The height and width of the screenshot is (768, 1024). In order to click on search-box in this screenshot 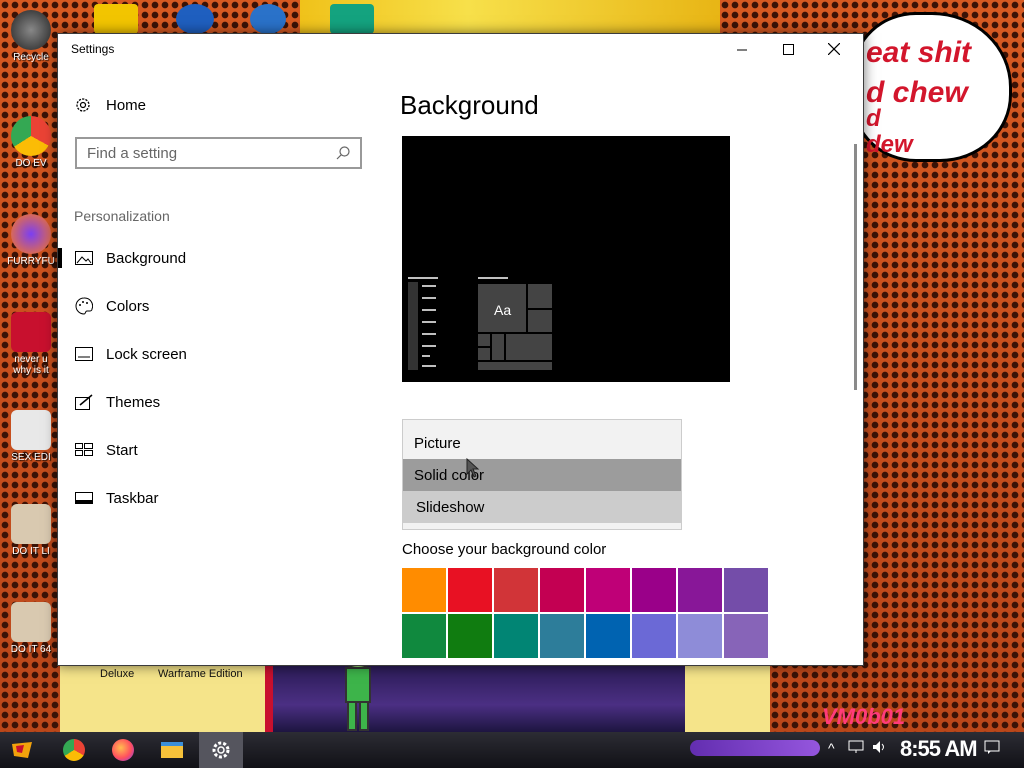, I will do `click(218, 153)`.